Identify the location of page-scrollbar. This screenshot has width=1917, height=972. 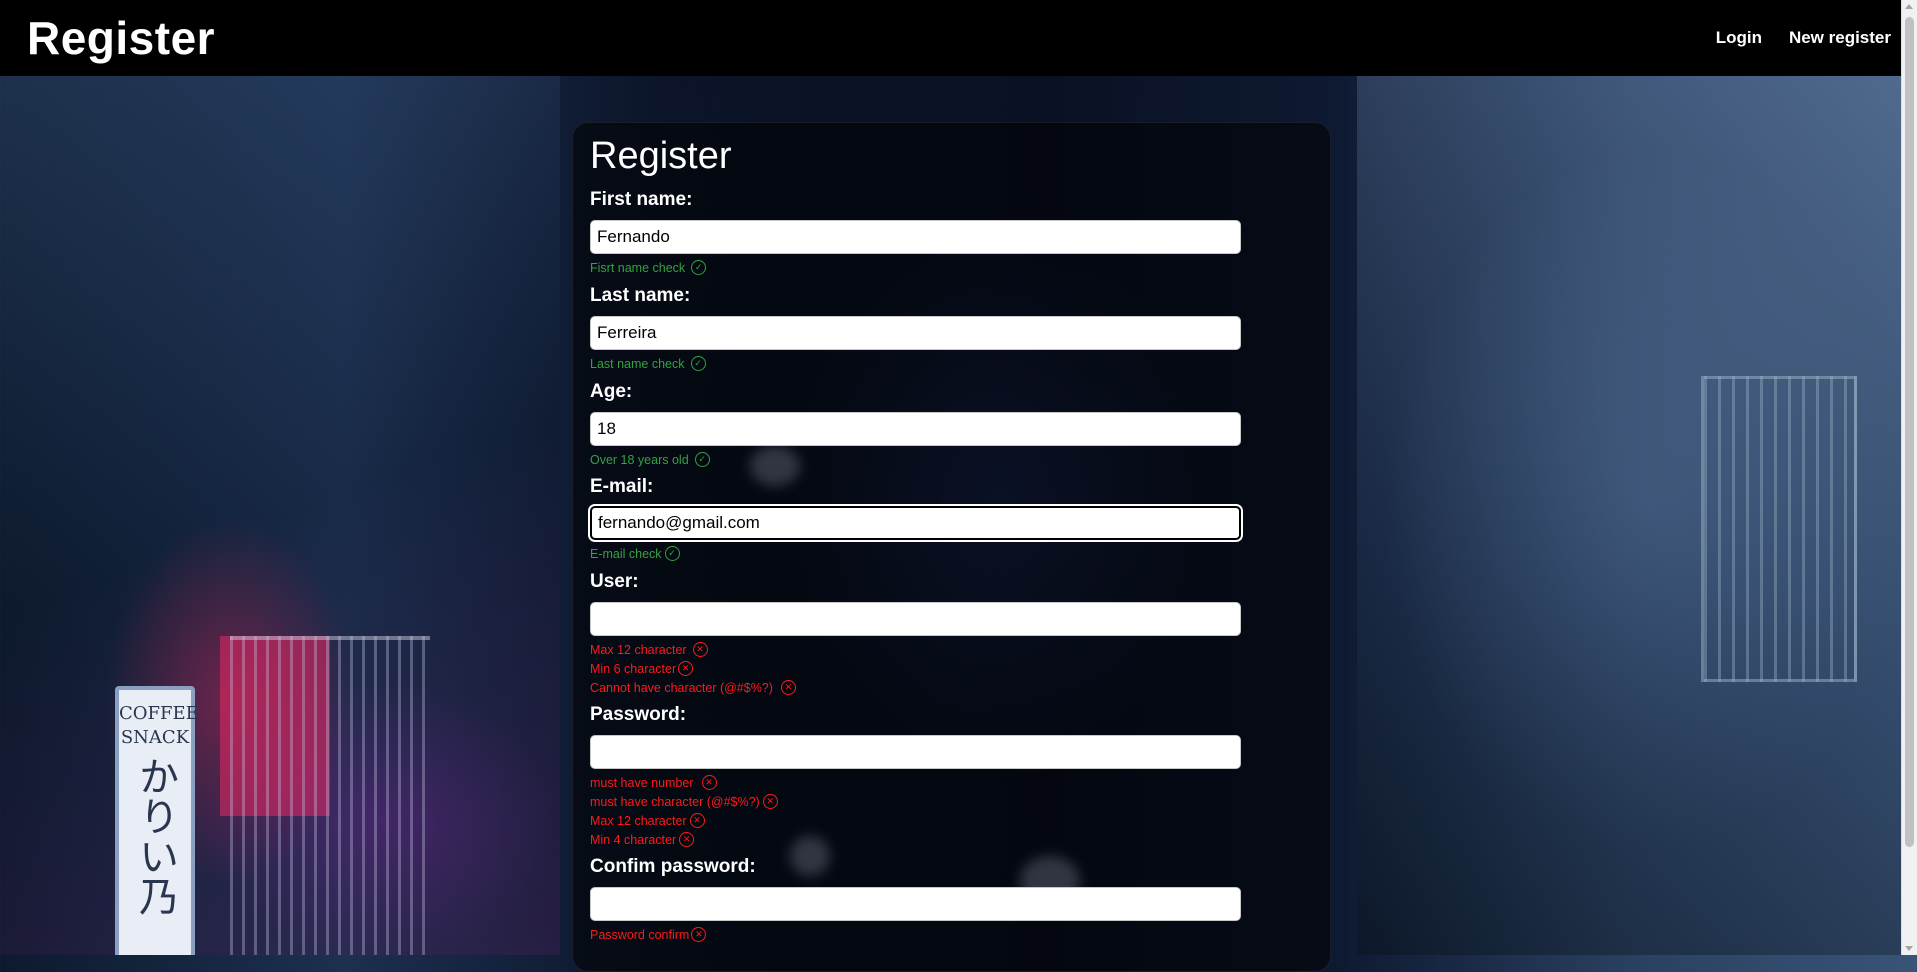
(1909, 477).